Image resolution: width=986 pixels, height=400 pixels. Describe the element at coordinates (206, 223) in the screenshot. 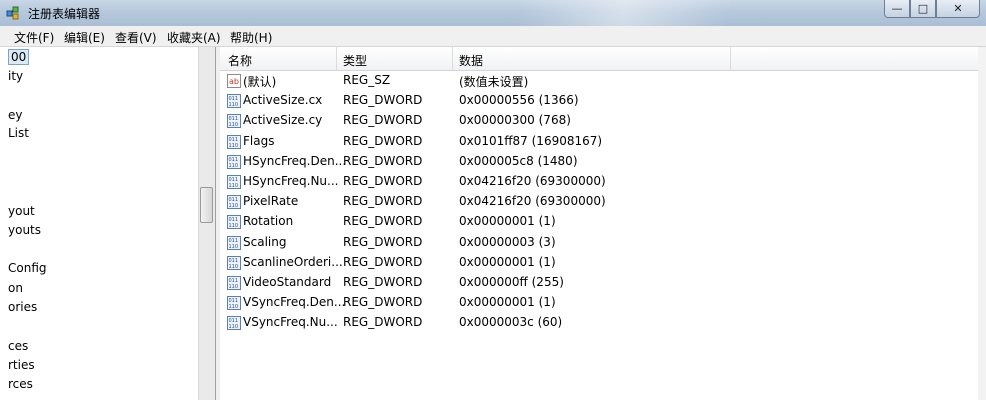

I see `tree-vertical-scrollbar` at that location.